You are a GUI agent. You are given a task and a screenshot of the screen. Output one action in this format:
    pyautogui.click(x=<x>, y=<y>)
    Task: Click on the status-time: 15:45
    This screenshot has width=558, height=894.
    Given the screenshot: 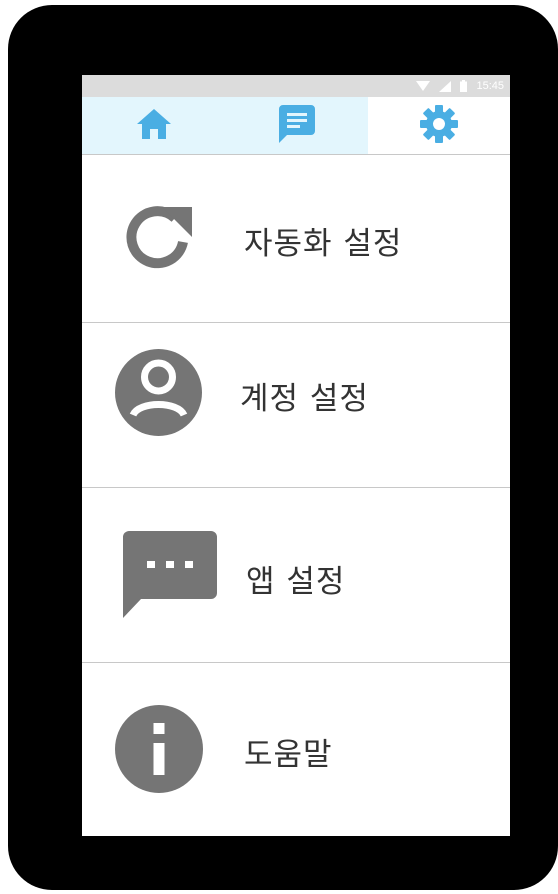 What is the action you would take?
    pyautogui.click(x=490, y=86)
    